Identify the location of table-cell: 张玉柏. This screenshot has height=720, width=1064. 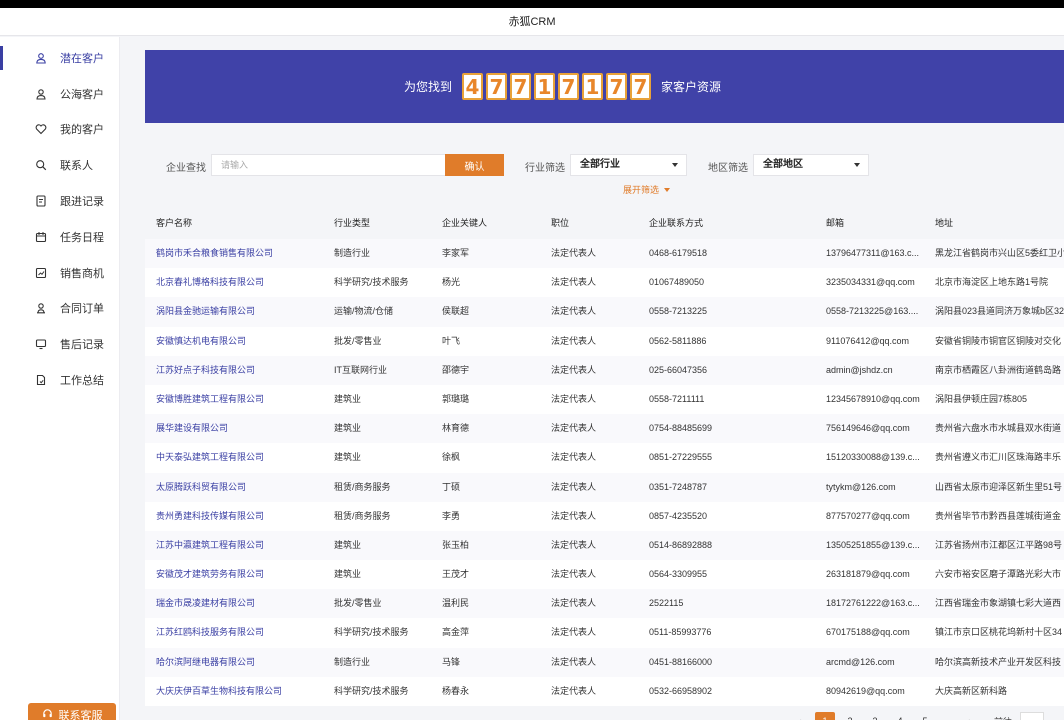
(456, 544).